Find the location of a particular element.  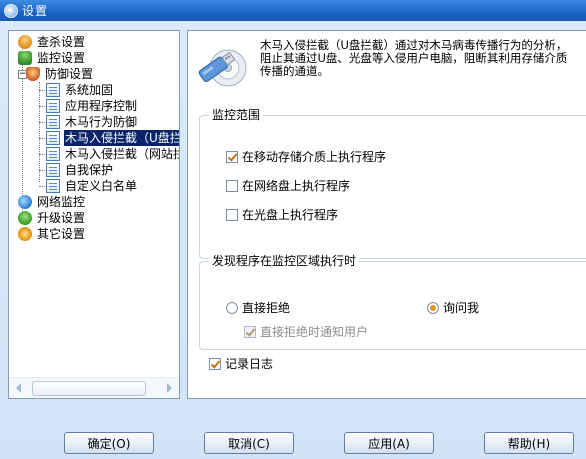

radio-label: 直接拒绝 is located at coordinates (266, 308).